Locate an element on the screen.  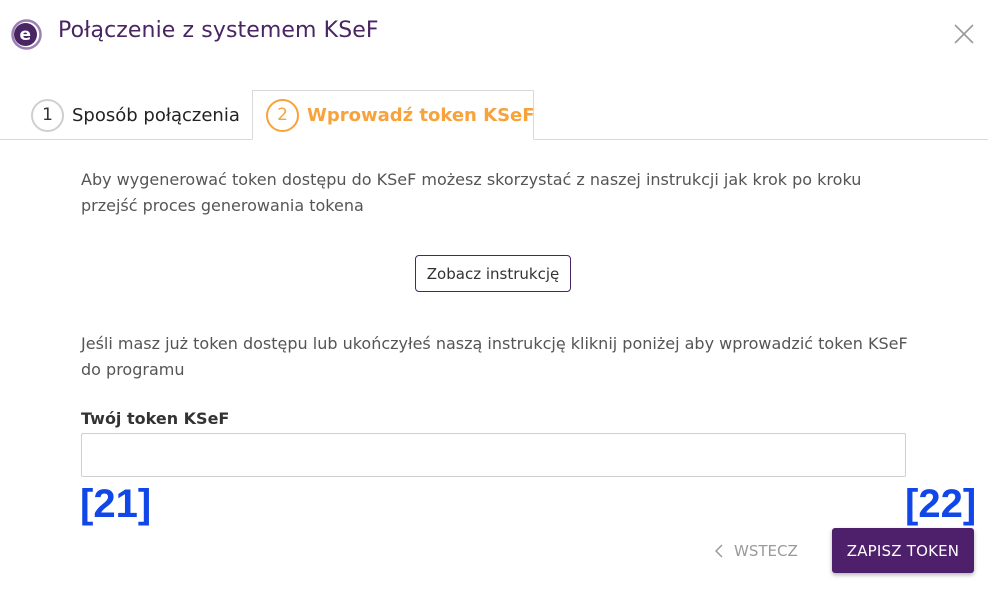
step-number: 1 is located at coordinates (47, 115).